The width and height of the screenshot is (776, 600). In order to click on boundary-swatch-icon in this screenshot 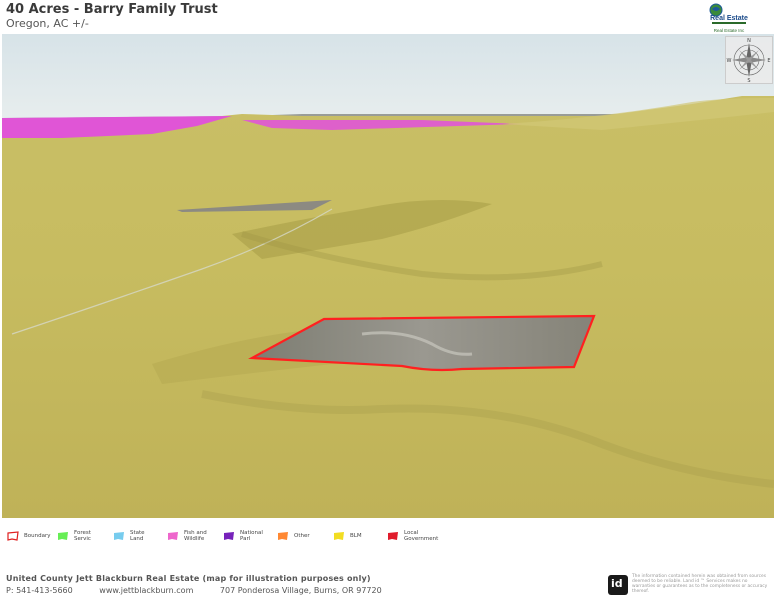, I will do `click(13, 536)`.